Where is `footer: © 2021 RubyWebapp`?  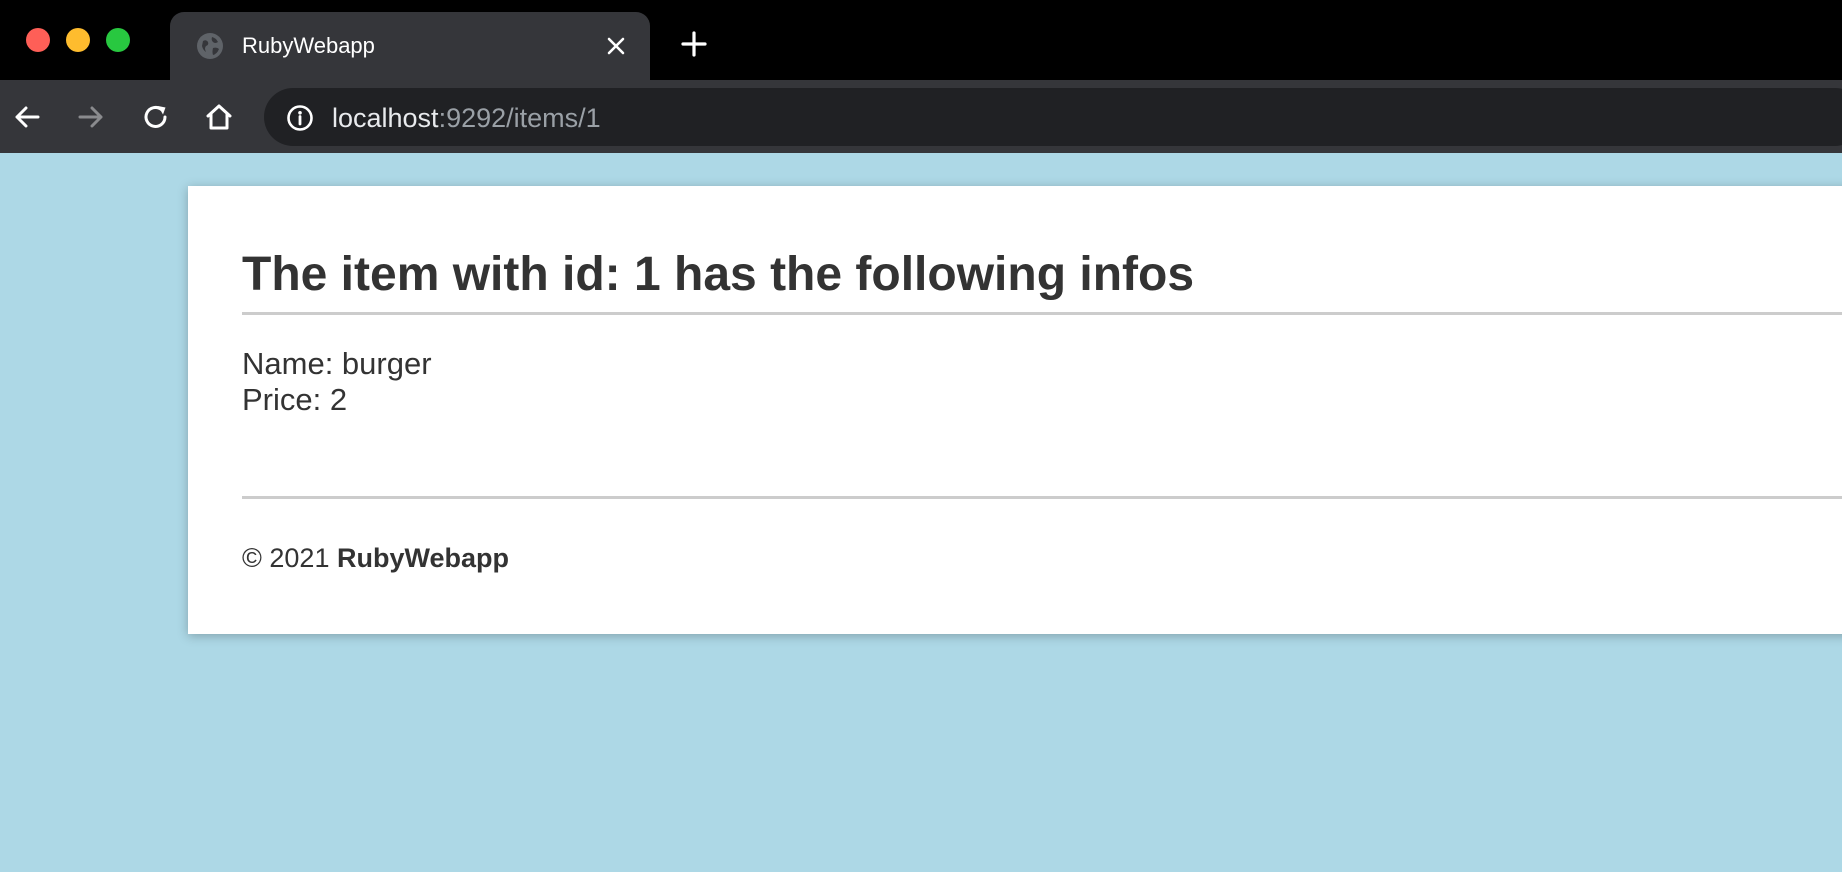
footer: © 2021 RubyWebapp is located at coordinates (375, 558).